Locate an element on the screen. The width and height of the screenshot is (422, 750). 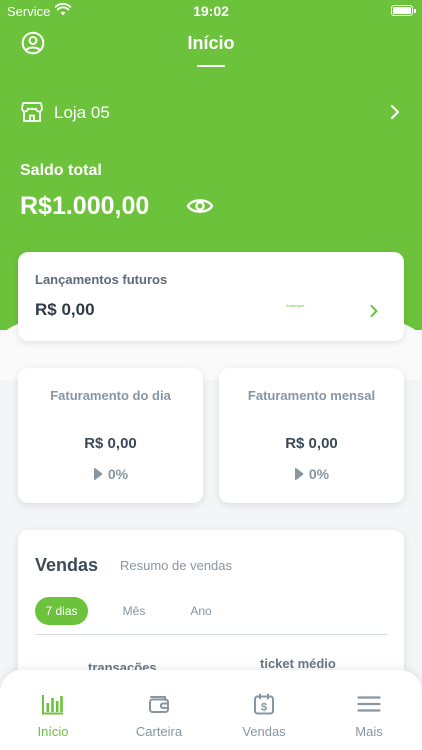
wallet-icon is located at coordinates (159, 704).